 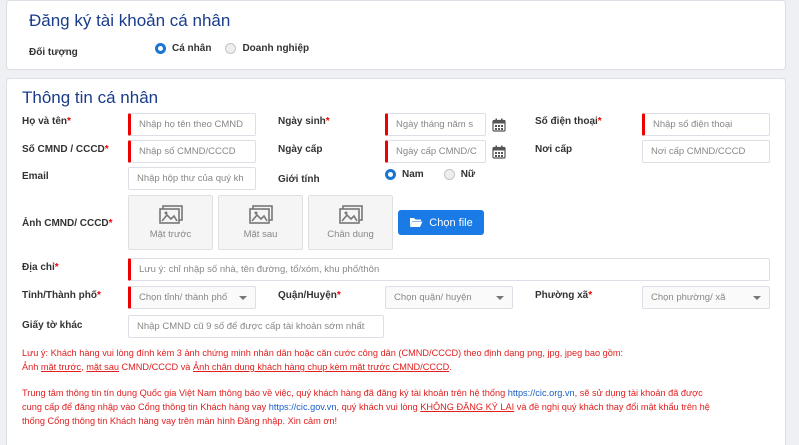 What do you see at coordinates (46, 121) in the screenshot?
I see `fullname-label: Họ và tên*` at bounding box center [46, 121].